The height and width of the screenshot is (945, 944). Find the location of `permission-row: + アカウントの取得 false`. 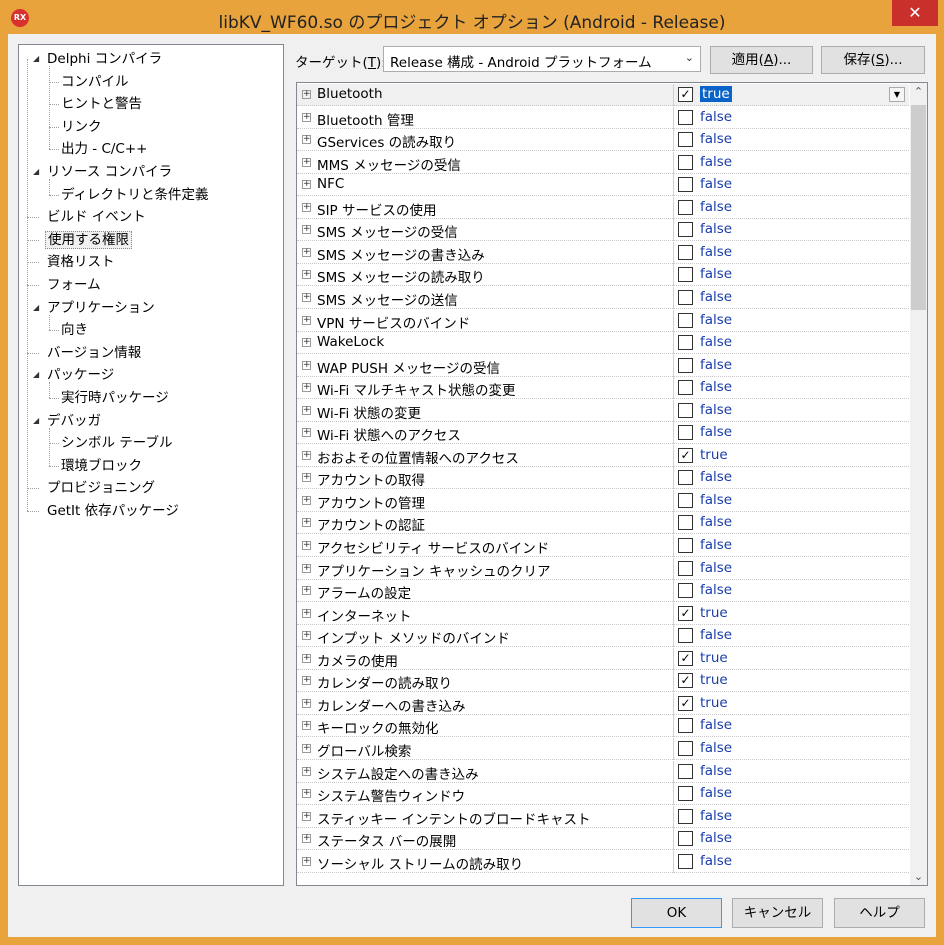

permission-row: + アカウントの取得 false is located at coordinates (603, 478).